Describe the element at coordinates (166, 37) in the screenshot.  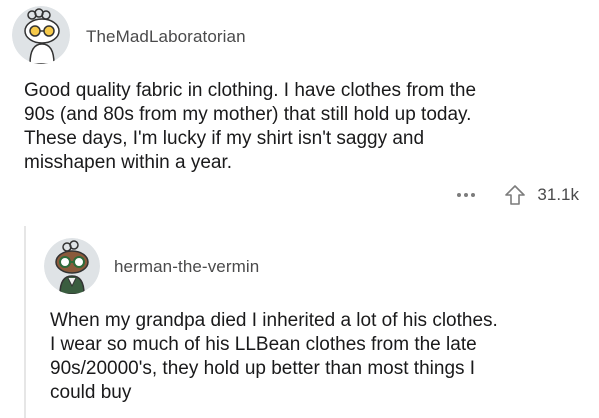
I see `username: TheMadLaboratorian` at that location.